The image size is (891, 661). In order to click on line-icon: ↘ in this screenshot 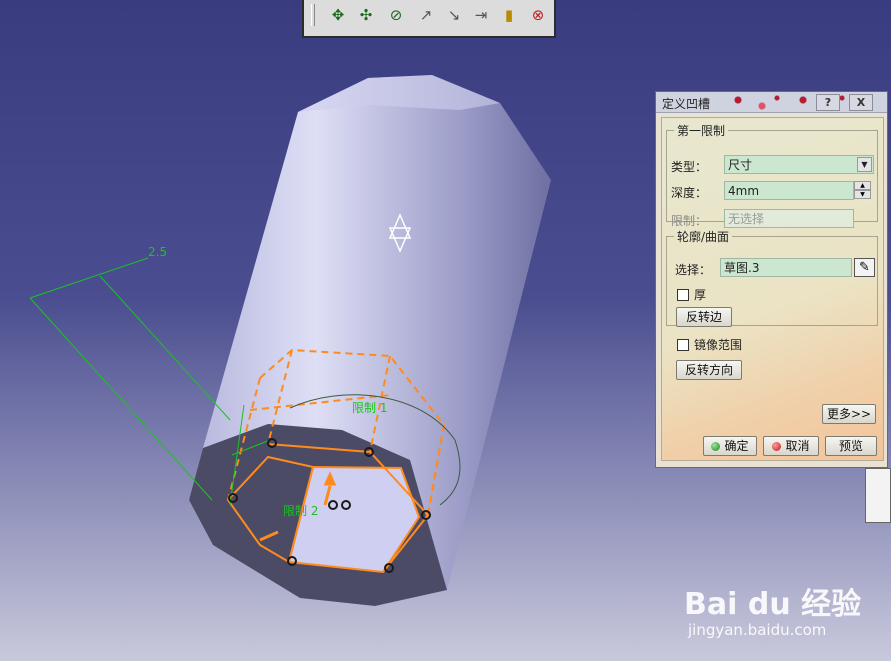, I will do `click(454, 15)`.